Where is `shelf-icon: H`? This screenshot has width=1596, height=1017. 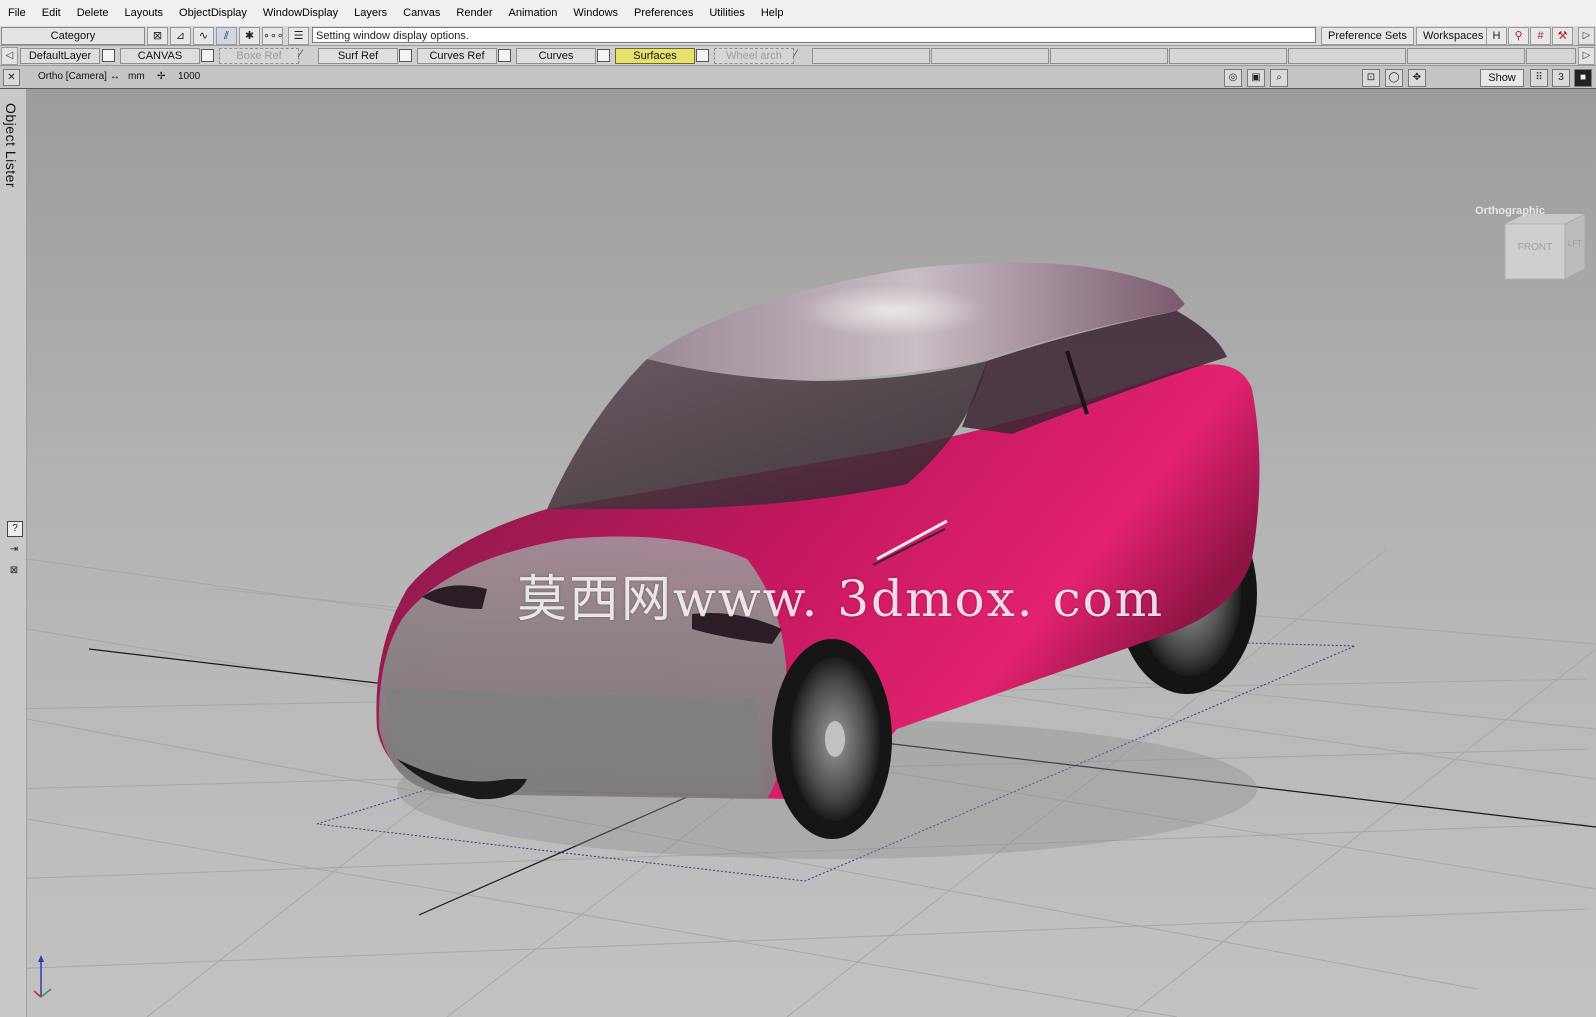
shelf-icon: H is located at coordinates (1496, 36).